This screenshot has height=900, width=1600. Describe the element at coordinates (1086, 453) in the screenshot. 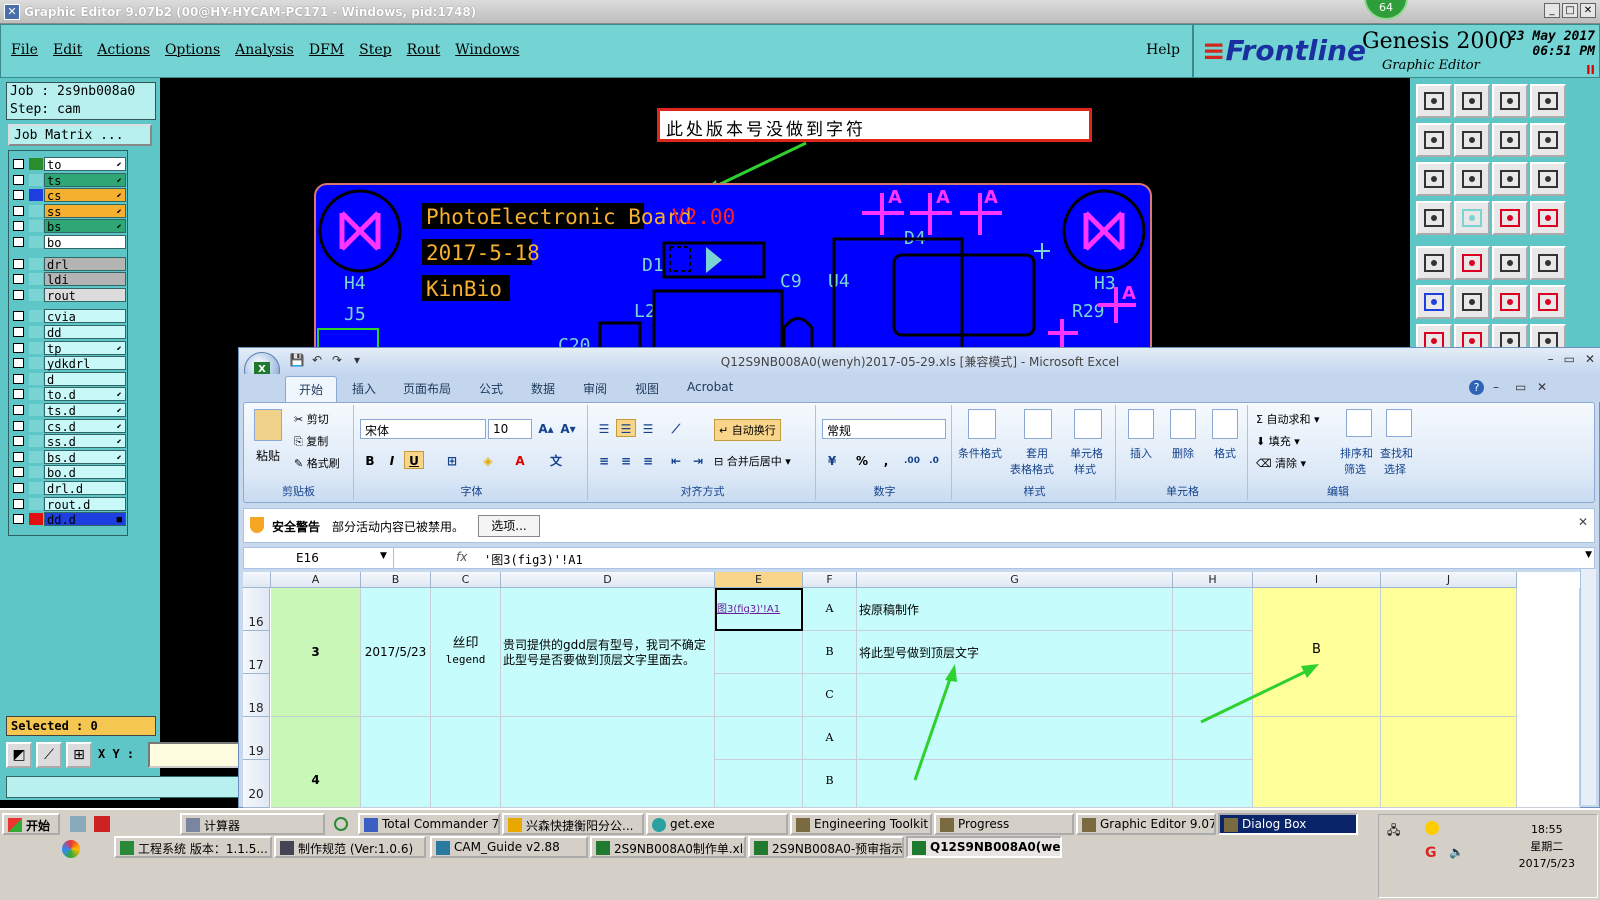

I see `cell-style-line1: 单元格` at that location.